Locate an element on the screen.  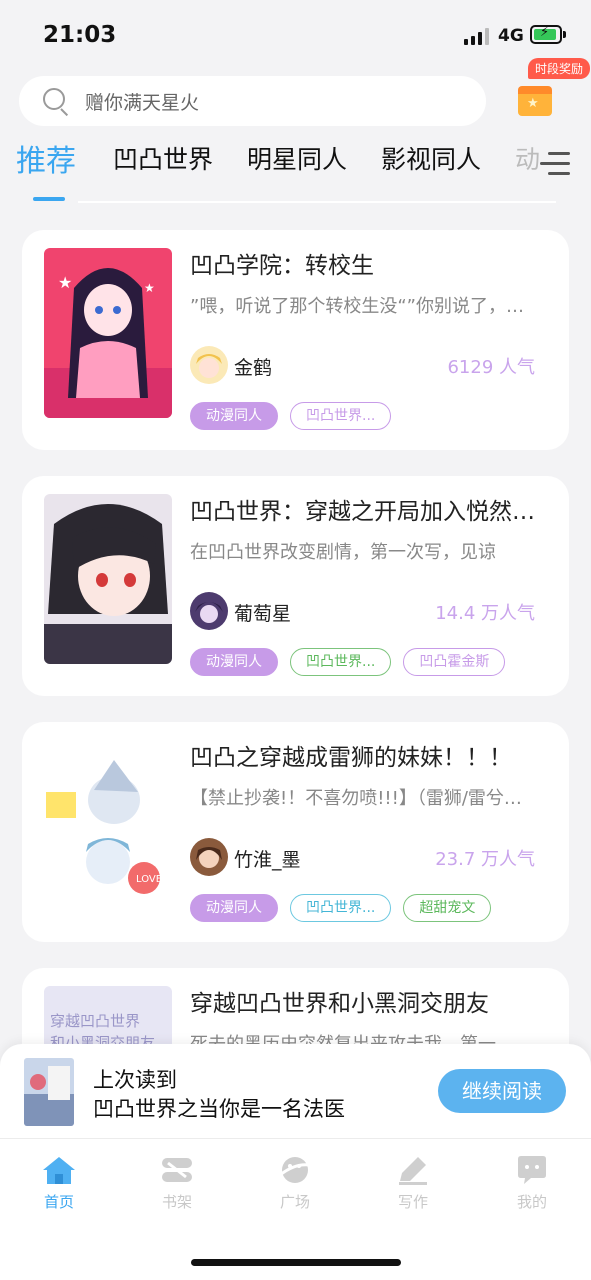
active-tab-indicator is located at coordinates (49, 199).